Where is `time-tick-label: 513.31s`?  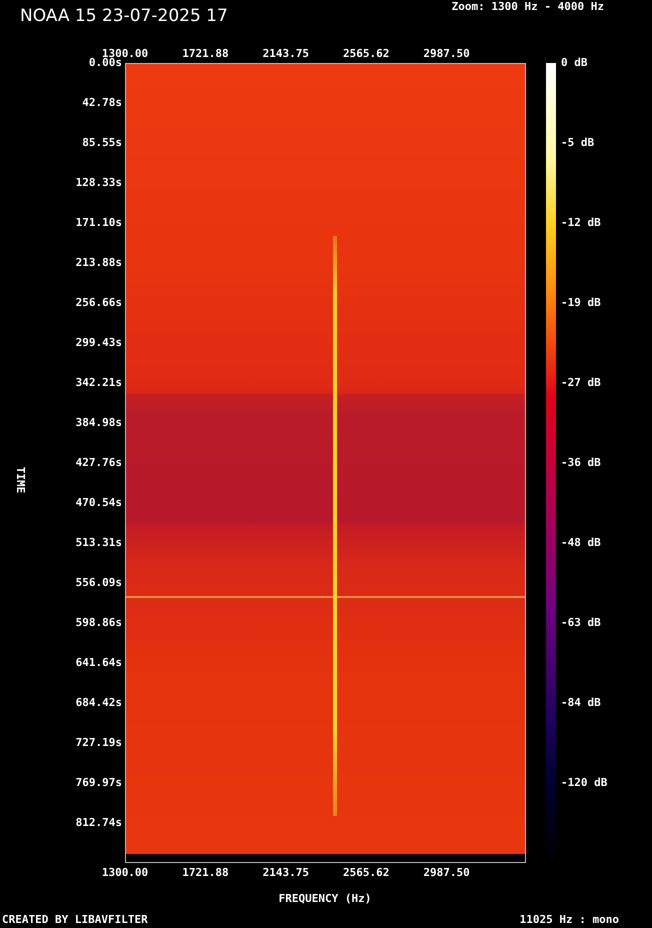
time-tick-label: 513.31s is located at coordinates (99, 543).